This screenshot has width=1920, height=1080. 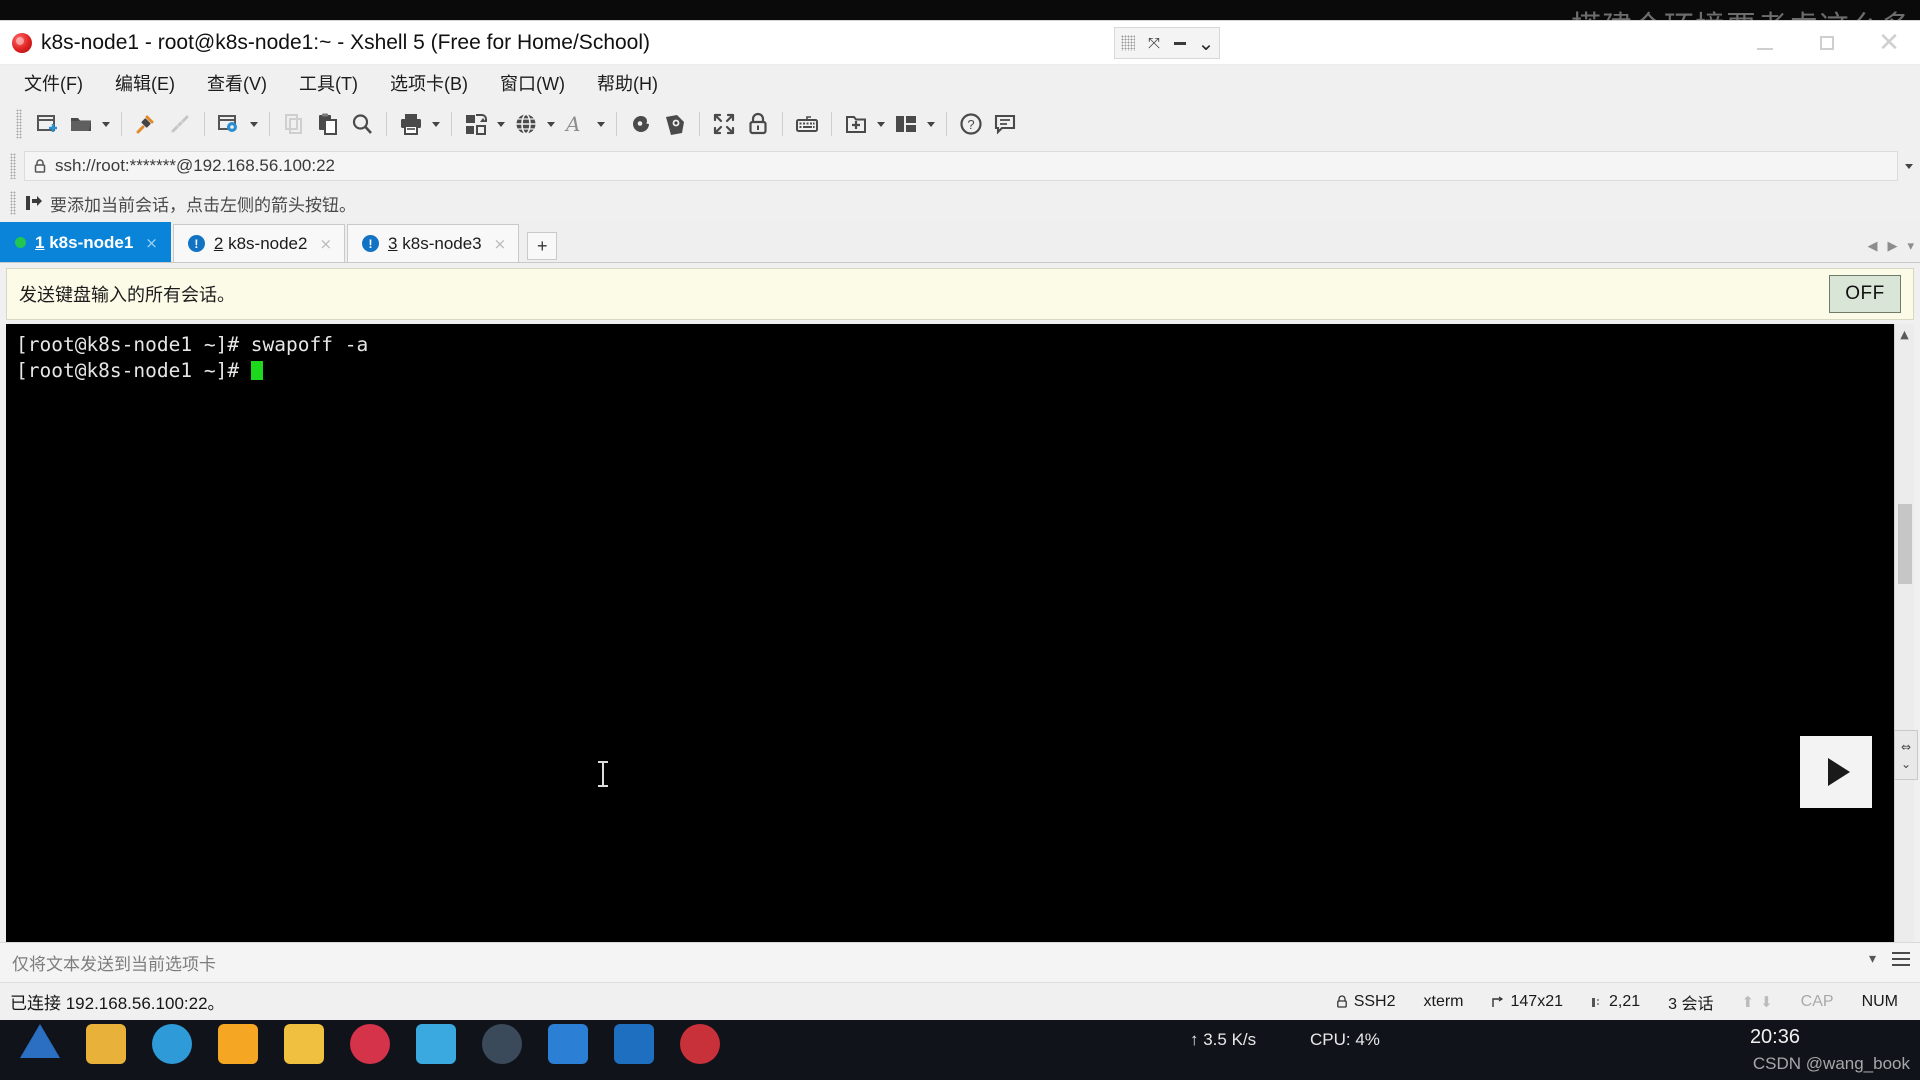 What do you see at coordinates (1528, 1002) in the screenshot?
I see `terminal-size-cell: 147x21` at bounding box center [1528, 1002].